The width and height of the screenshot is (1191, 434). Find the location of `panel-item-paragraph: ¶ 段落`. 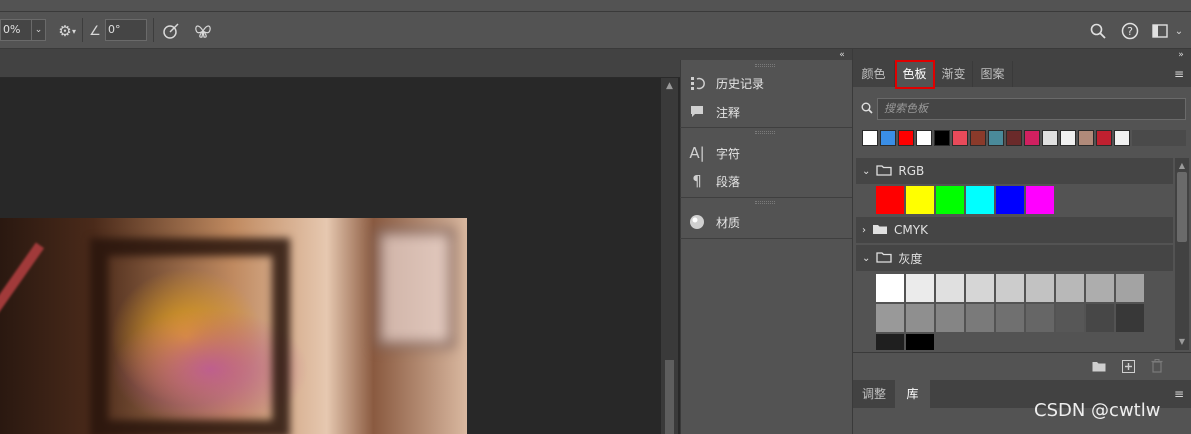

panel-item-paragraph: ¶ 段落 is located at coordinates (714, 181).